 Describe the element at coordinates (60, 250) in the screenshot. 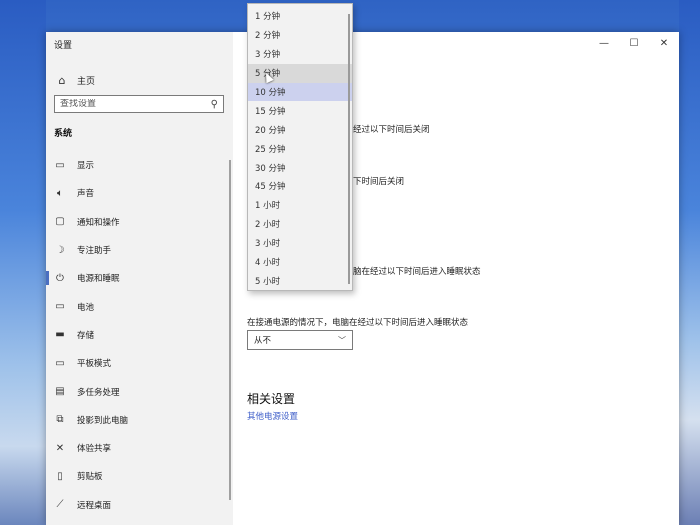

I see `moon-icon: ☽` at that location.